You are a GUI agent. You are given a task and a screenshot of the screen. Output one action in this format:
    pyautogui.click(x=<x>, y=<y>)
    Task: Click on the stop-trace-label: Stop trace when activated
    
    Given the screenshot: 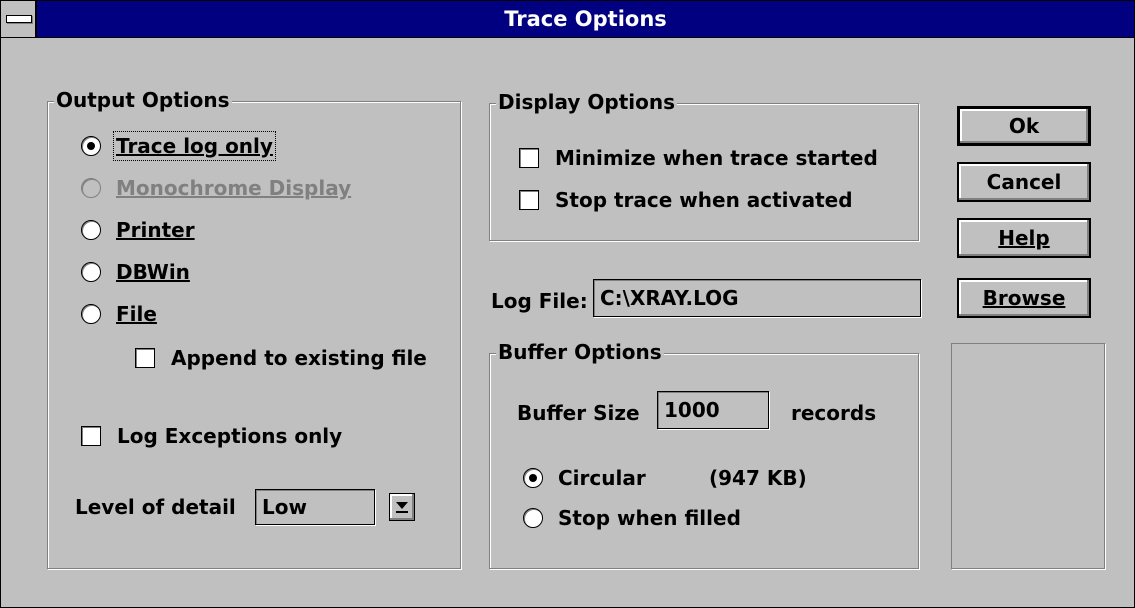 What is the action you would take?
    pyautogui.click(x=704, y=200)
    